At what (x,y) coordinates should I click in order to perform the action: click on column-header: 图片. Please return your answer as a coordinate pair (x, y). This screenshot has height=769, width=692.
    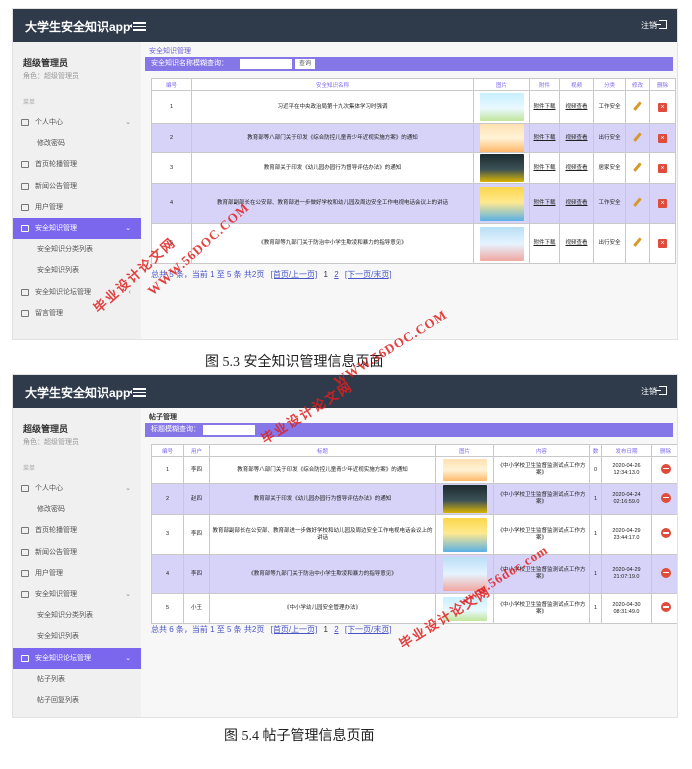
    Looking at the image, I should click on (464, 450).